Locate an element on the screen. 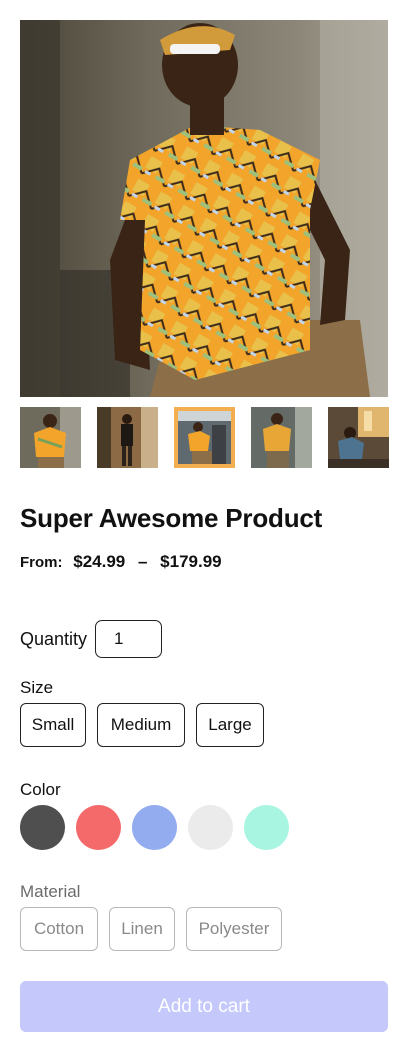 The image size is (405, 1049). quantity-label: Quantity is located at coordinates (54, 639).